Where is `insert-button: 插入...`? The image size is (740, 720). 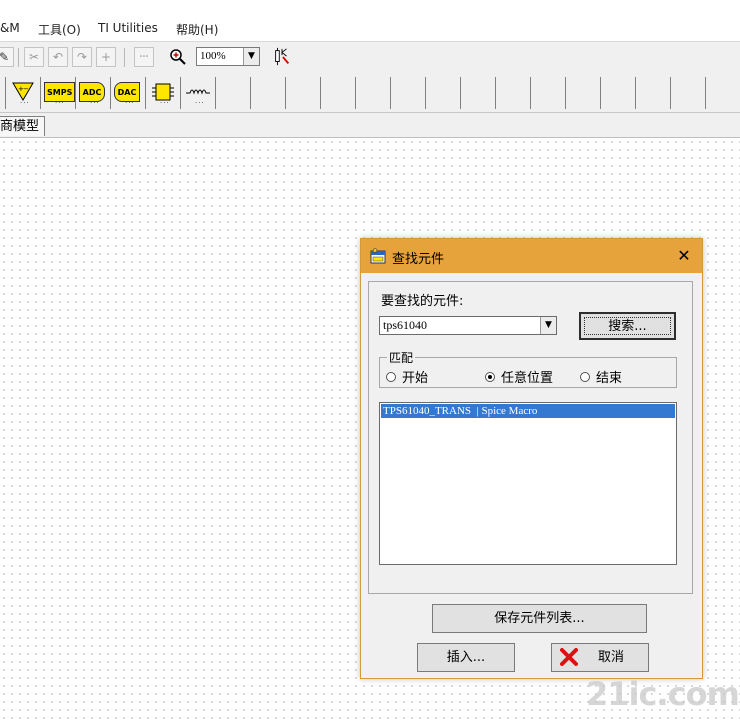 insert-button: 插入... is located at coordinates (466, 657).